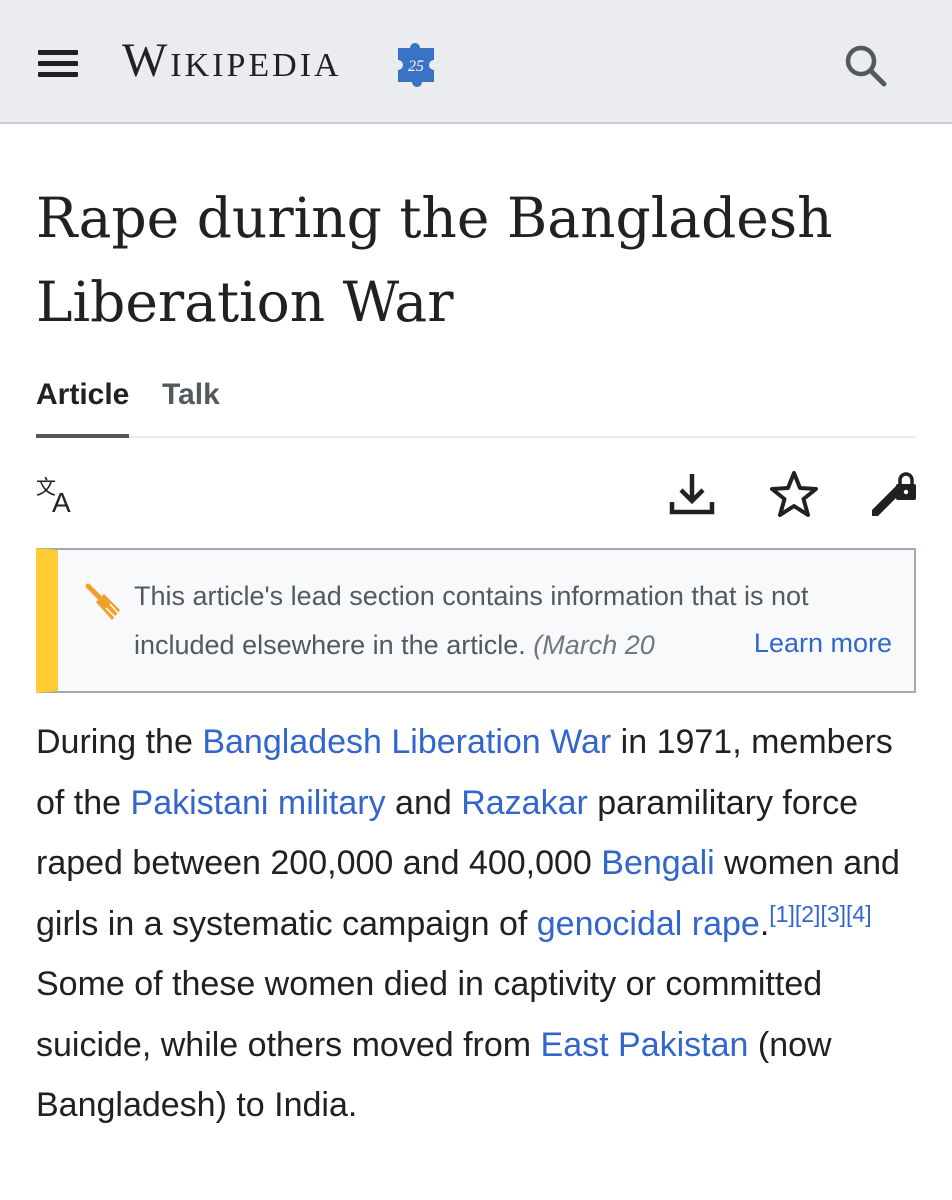 The width and height of the screenshot is (952, 1200). Describe the element at coordinates (594, 645) in the screenshot. I see `notice-date: (March 20` at that location.